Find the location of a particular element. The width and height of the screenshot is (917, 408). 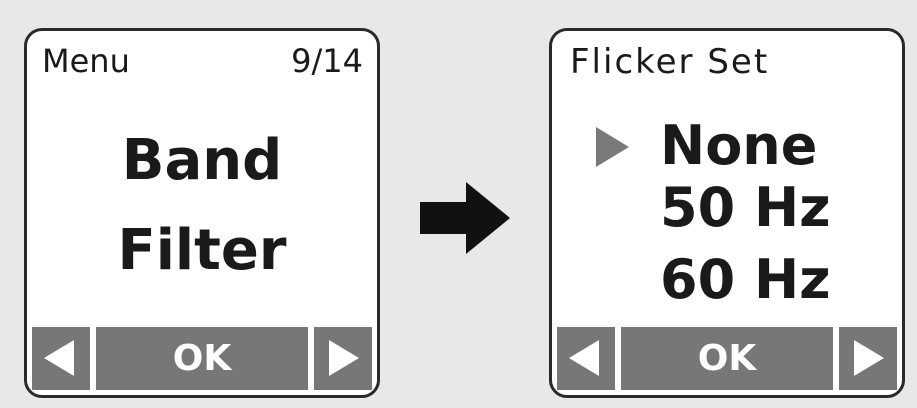

menu-button-bar: OK is located at coordinates (202, 358).